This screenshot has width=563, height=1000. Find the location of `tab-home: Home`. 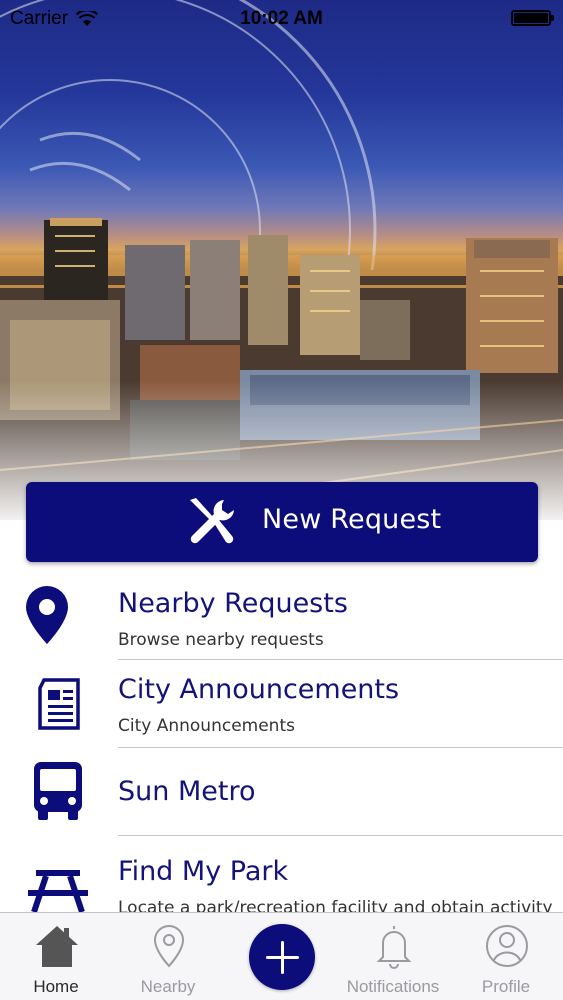

tab-home: Home is located at coordinates (56, 956).